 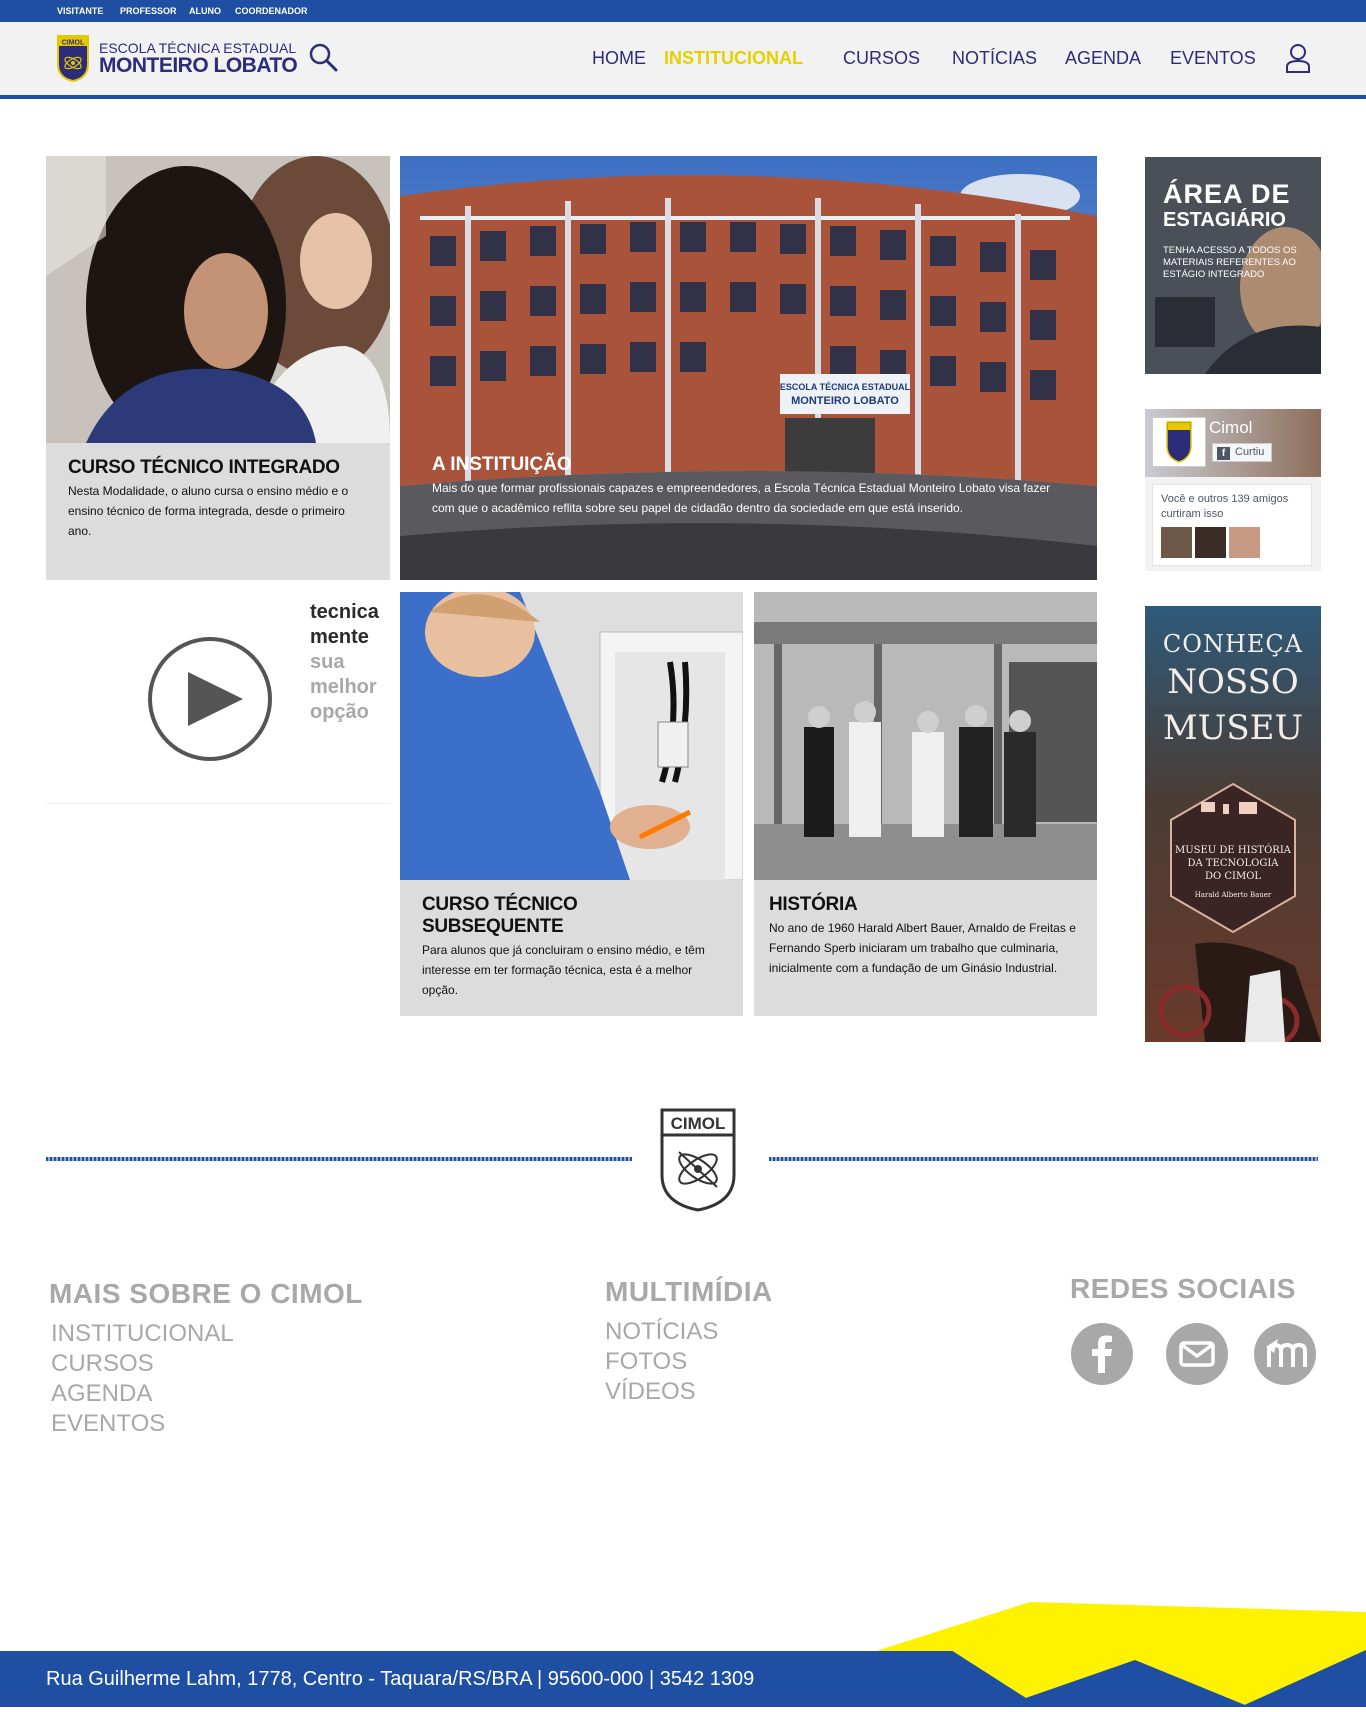 What do you see at coordinates (925, 736) in the screenshot?
I see `historia-photo` at bounding box center [925, 736].